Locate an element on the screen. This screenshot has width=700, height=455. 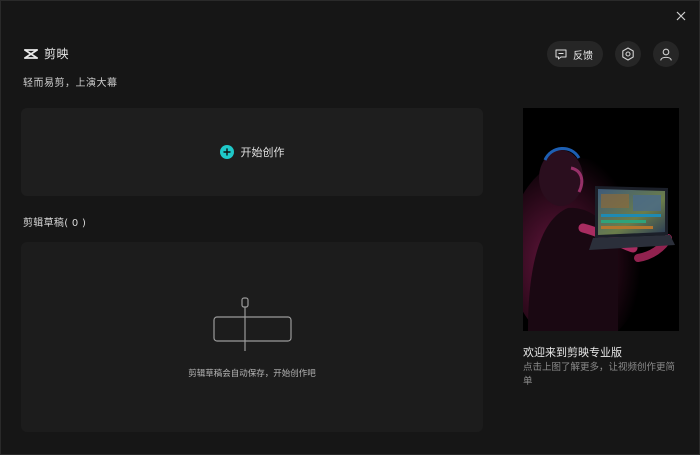
app-slogan: 轻而易剪，上演大幕 is located at coordinates (70, 83).